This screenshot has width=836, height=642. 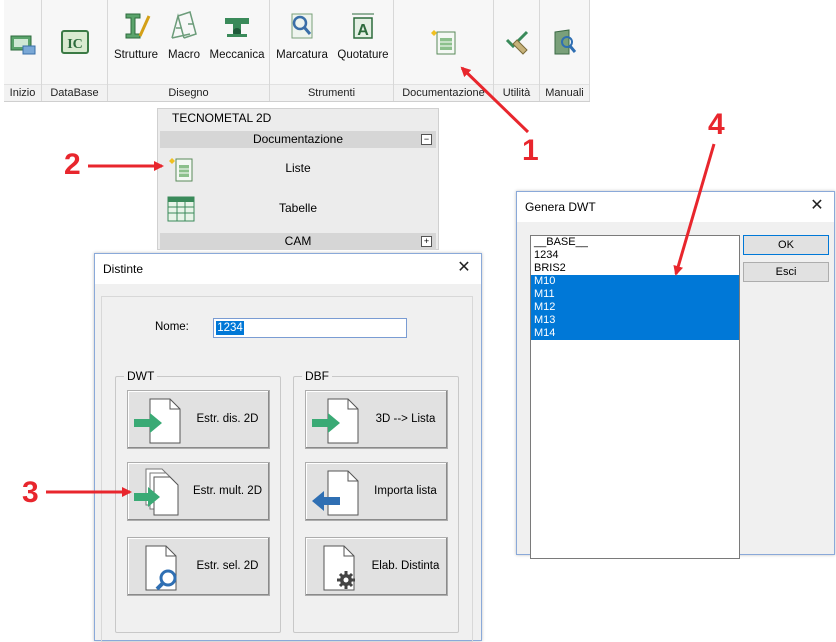 What do you see at coordinates (72, 164) in the screenshot?
I see `callout-2: 2` at bounding box center [72, 164].